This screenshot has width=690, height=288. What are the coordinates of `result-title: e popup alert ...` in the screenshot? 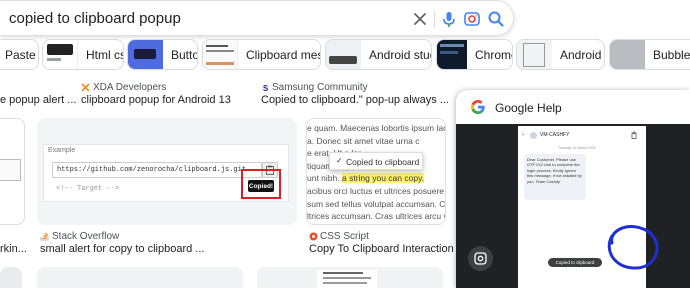 It's located at (38, 100).